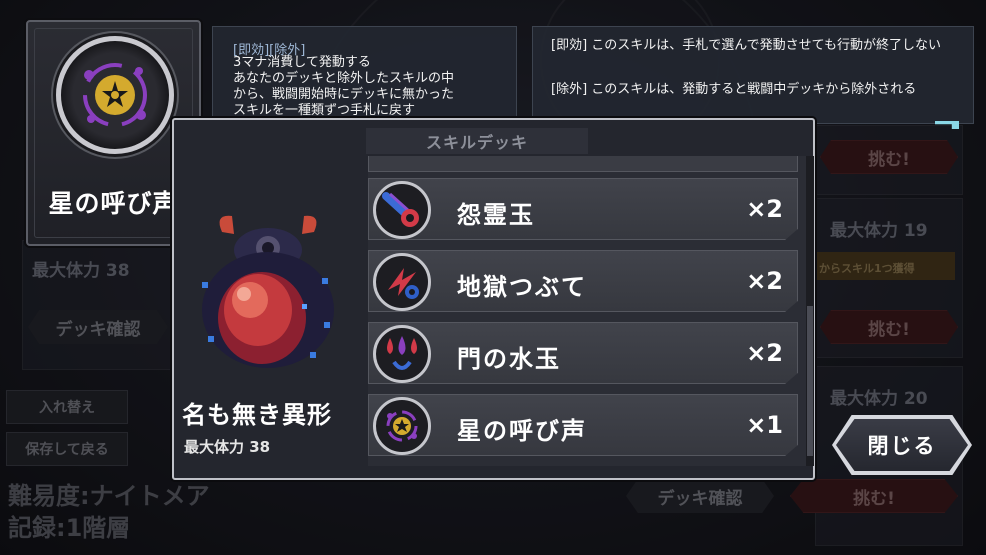 This screenshot has width=986, height=555. I want to click on monster-max-hp: 最大体力 38, so click(227, 447).